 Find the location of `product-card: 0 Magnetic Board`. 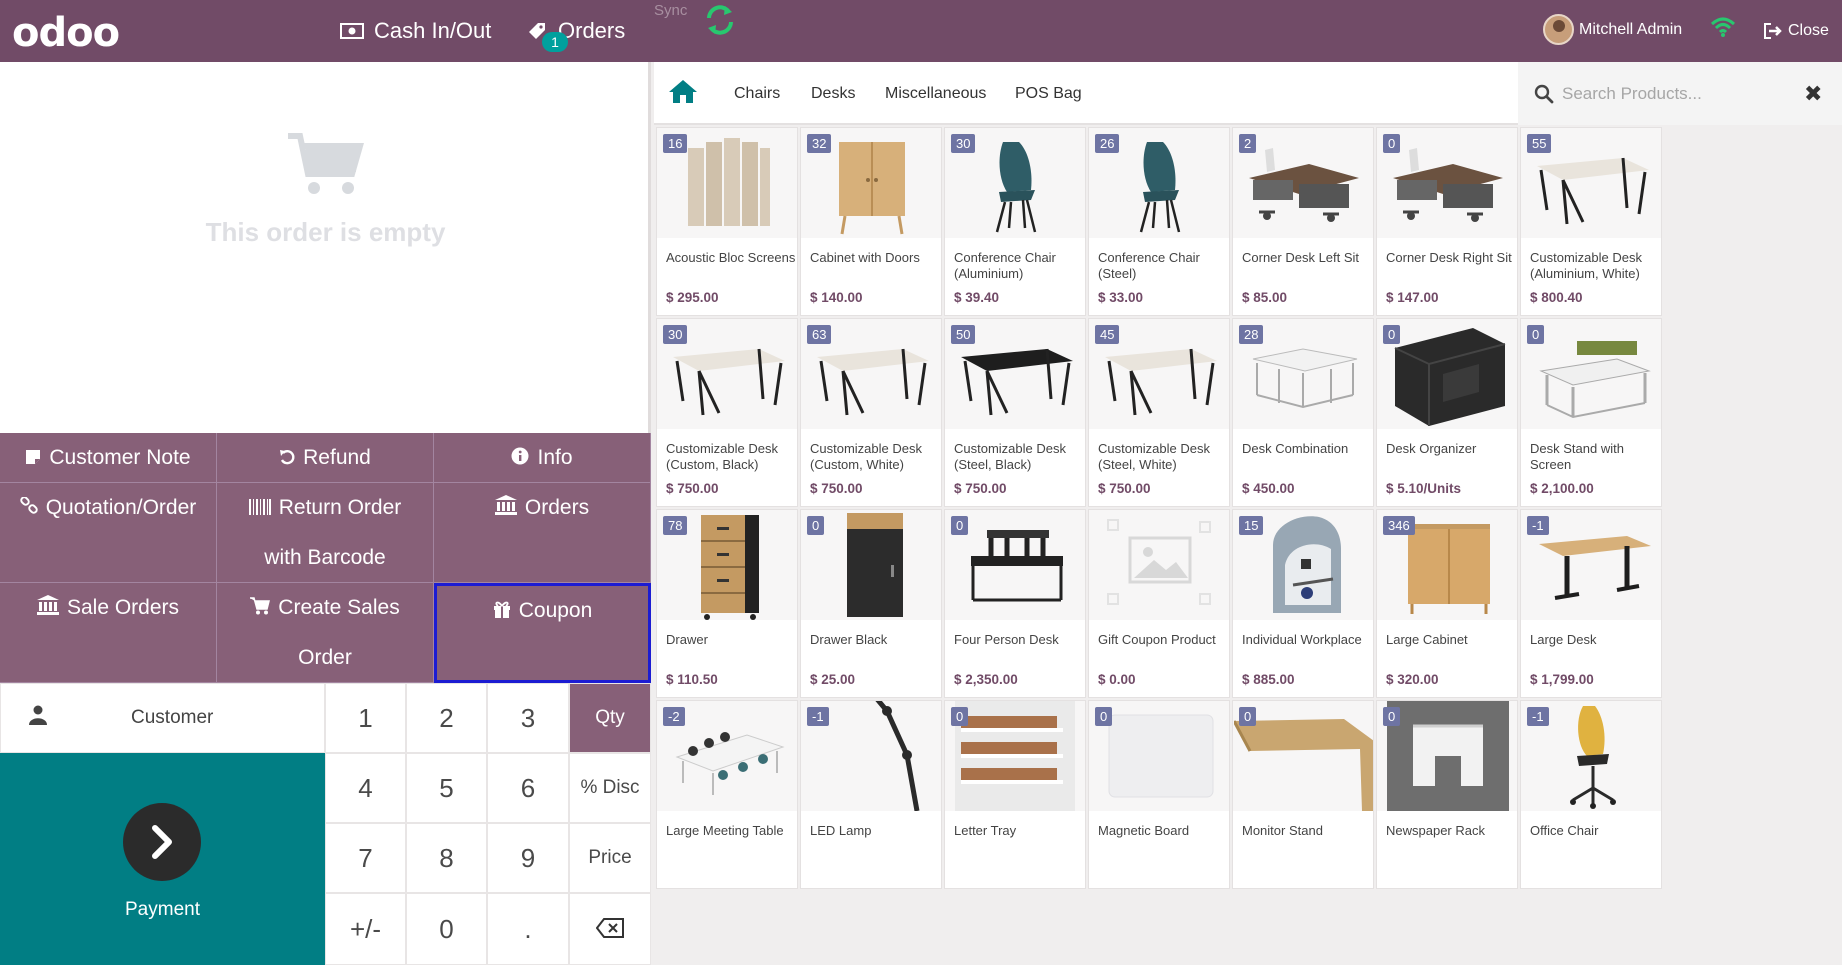

product-card: 0 Magnetic Board is located at coordinates (1159, 794).